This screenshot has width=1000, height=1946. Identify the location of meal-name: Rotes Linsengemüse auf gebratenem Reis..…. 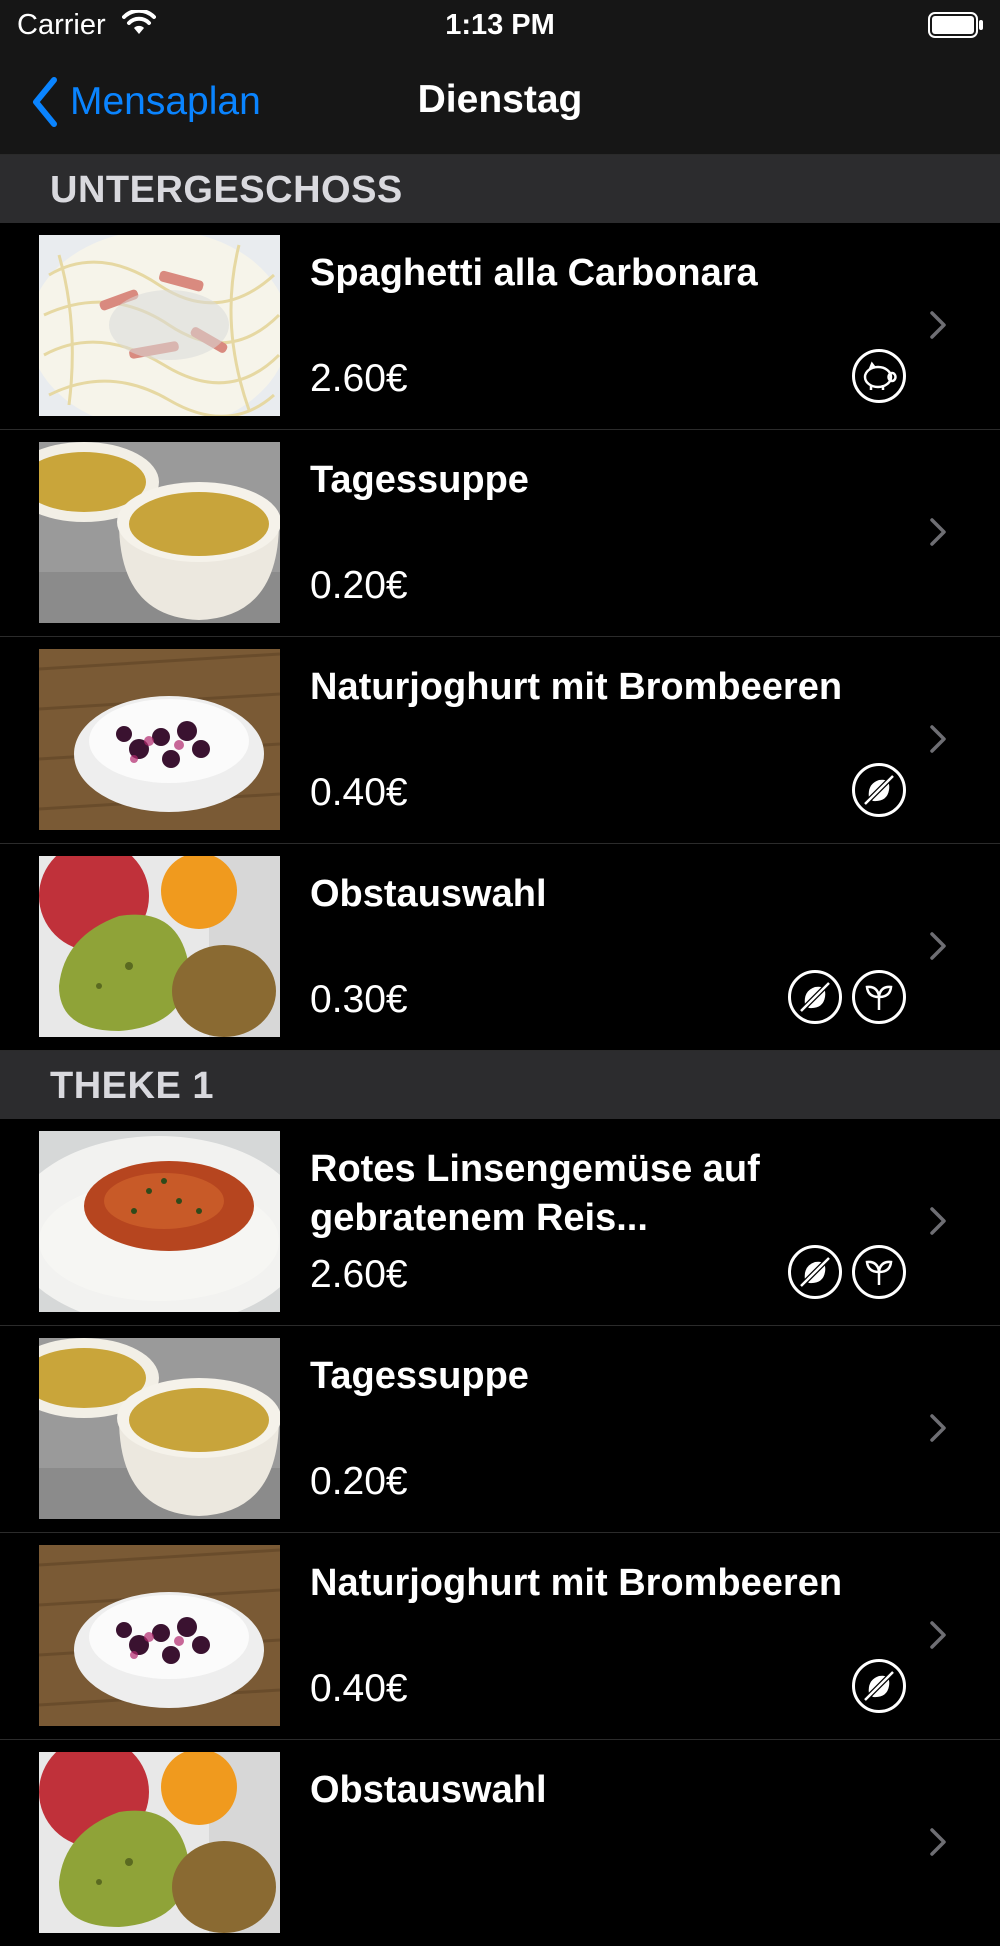
(535, 1193).